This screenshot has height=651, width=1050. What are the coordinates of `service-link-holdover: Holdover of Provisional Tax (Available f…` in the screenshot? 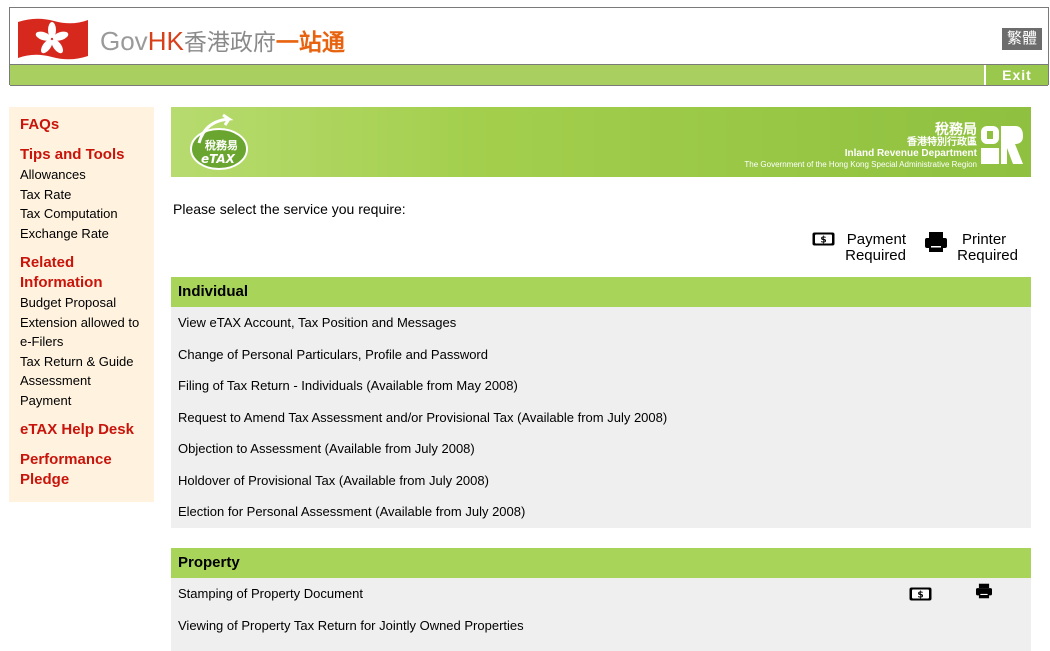 It's located at (601, 481).